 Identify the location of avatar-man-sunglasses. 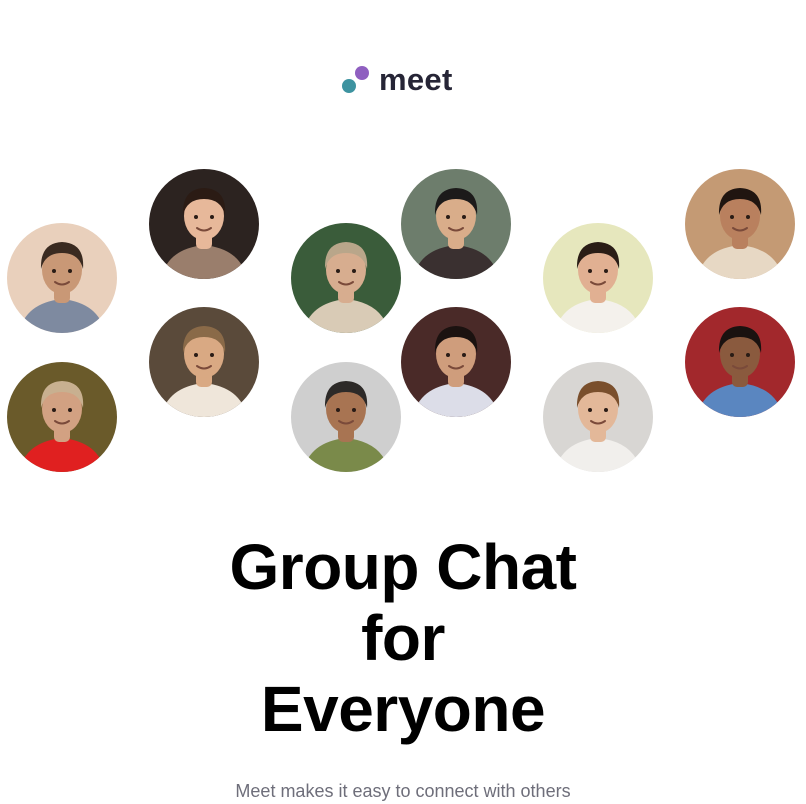
(456, 224).